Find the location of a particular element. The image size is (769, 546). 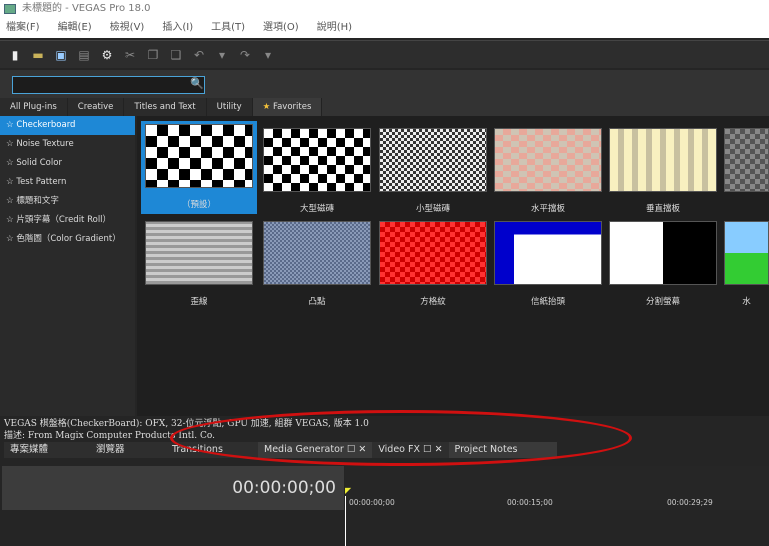

plugin-label: Solid Color is located at coordinates (39, 163).